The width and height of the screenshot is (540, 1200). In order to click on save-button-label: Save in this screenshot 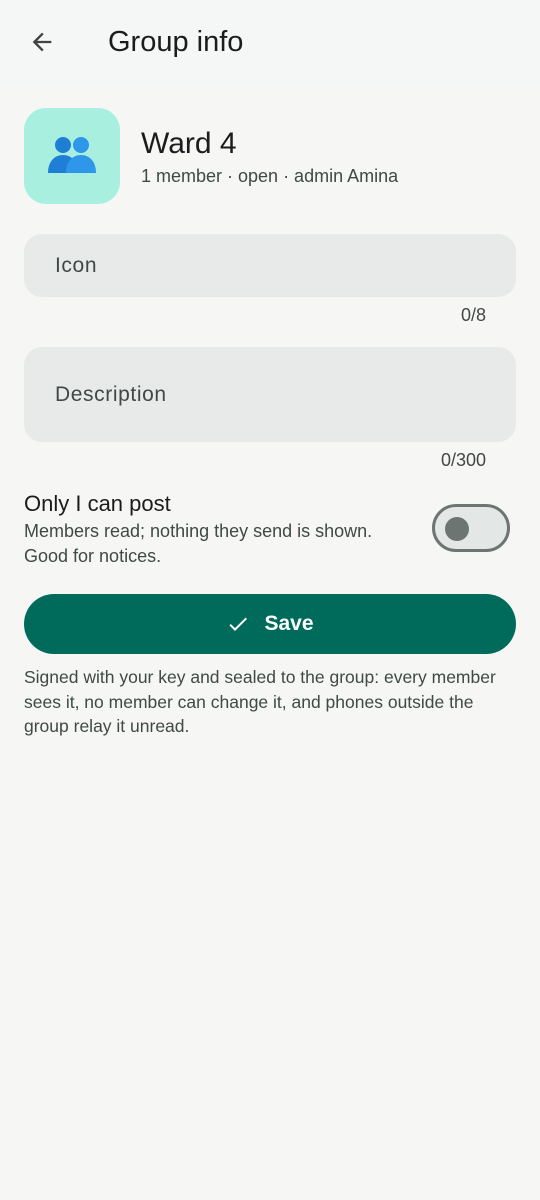, I will do `click(289, 623)`.